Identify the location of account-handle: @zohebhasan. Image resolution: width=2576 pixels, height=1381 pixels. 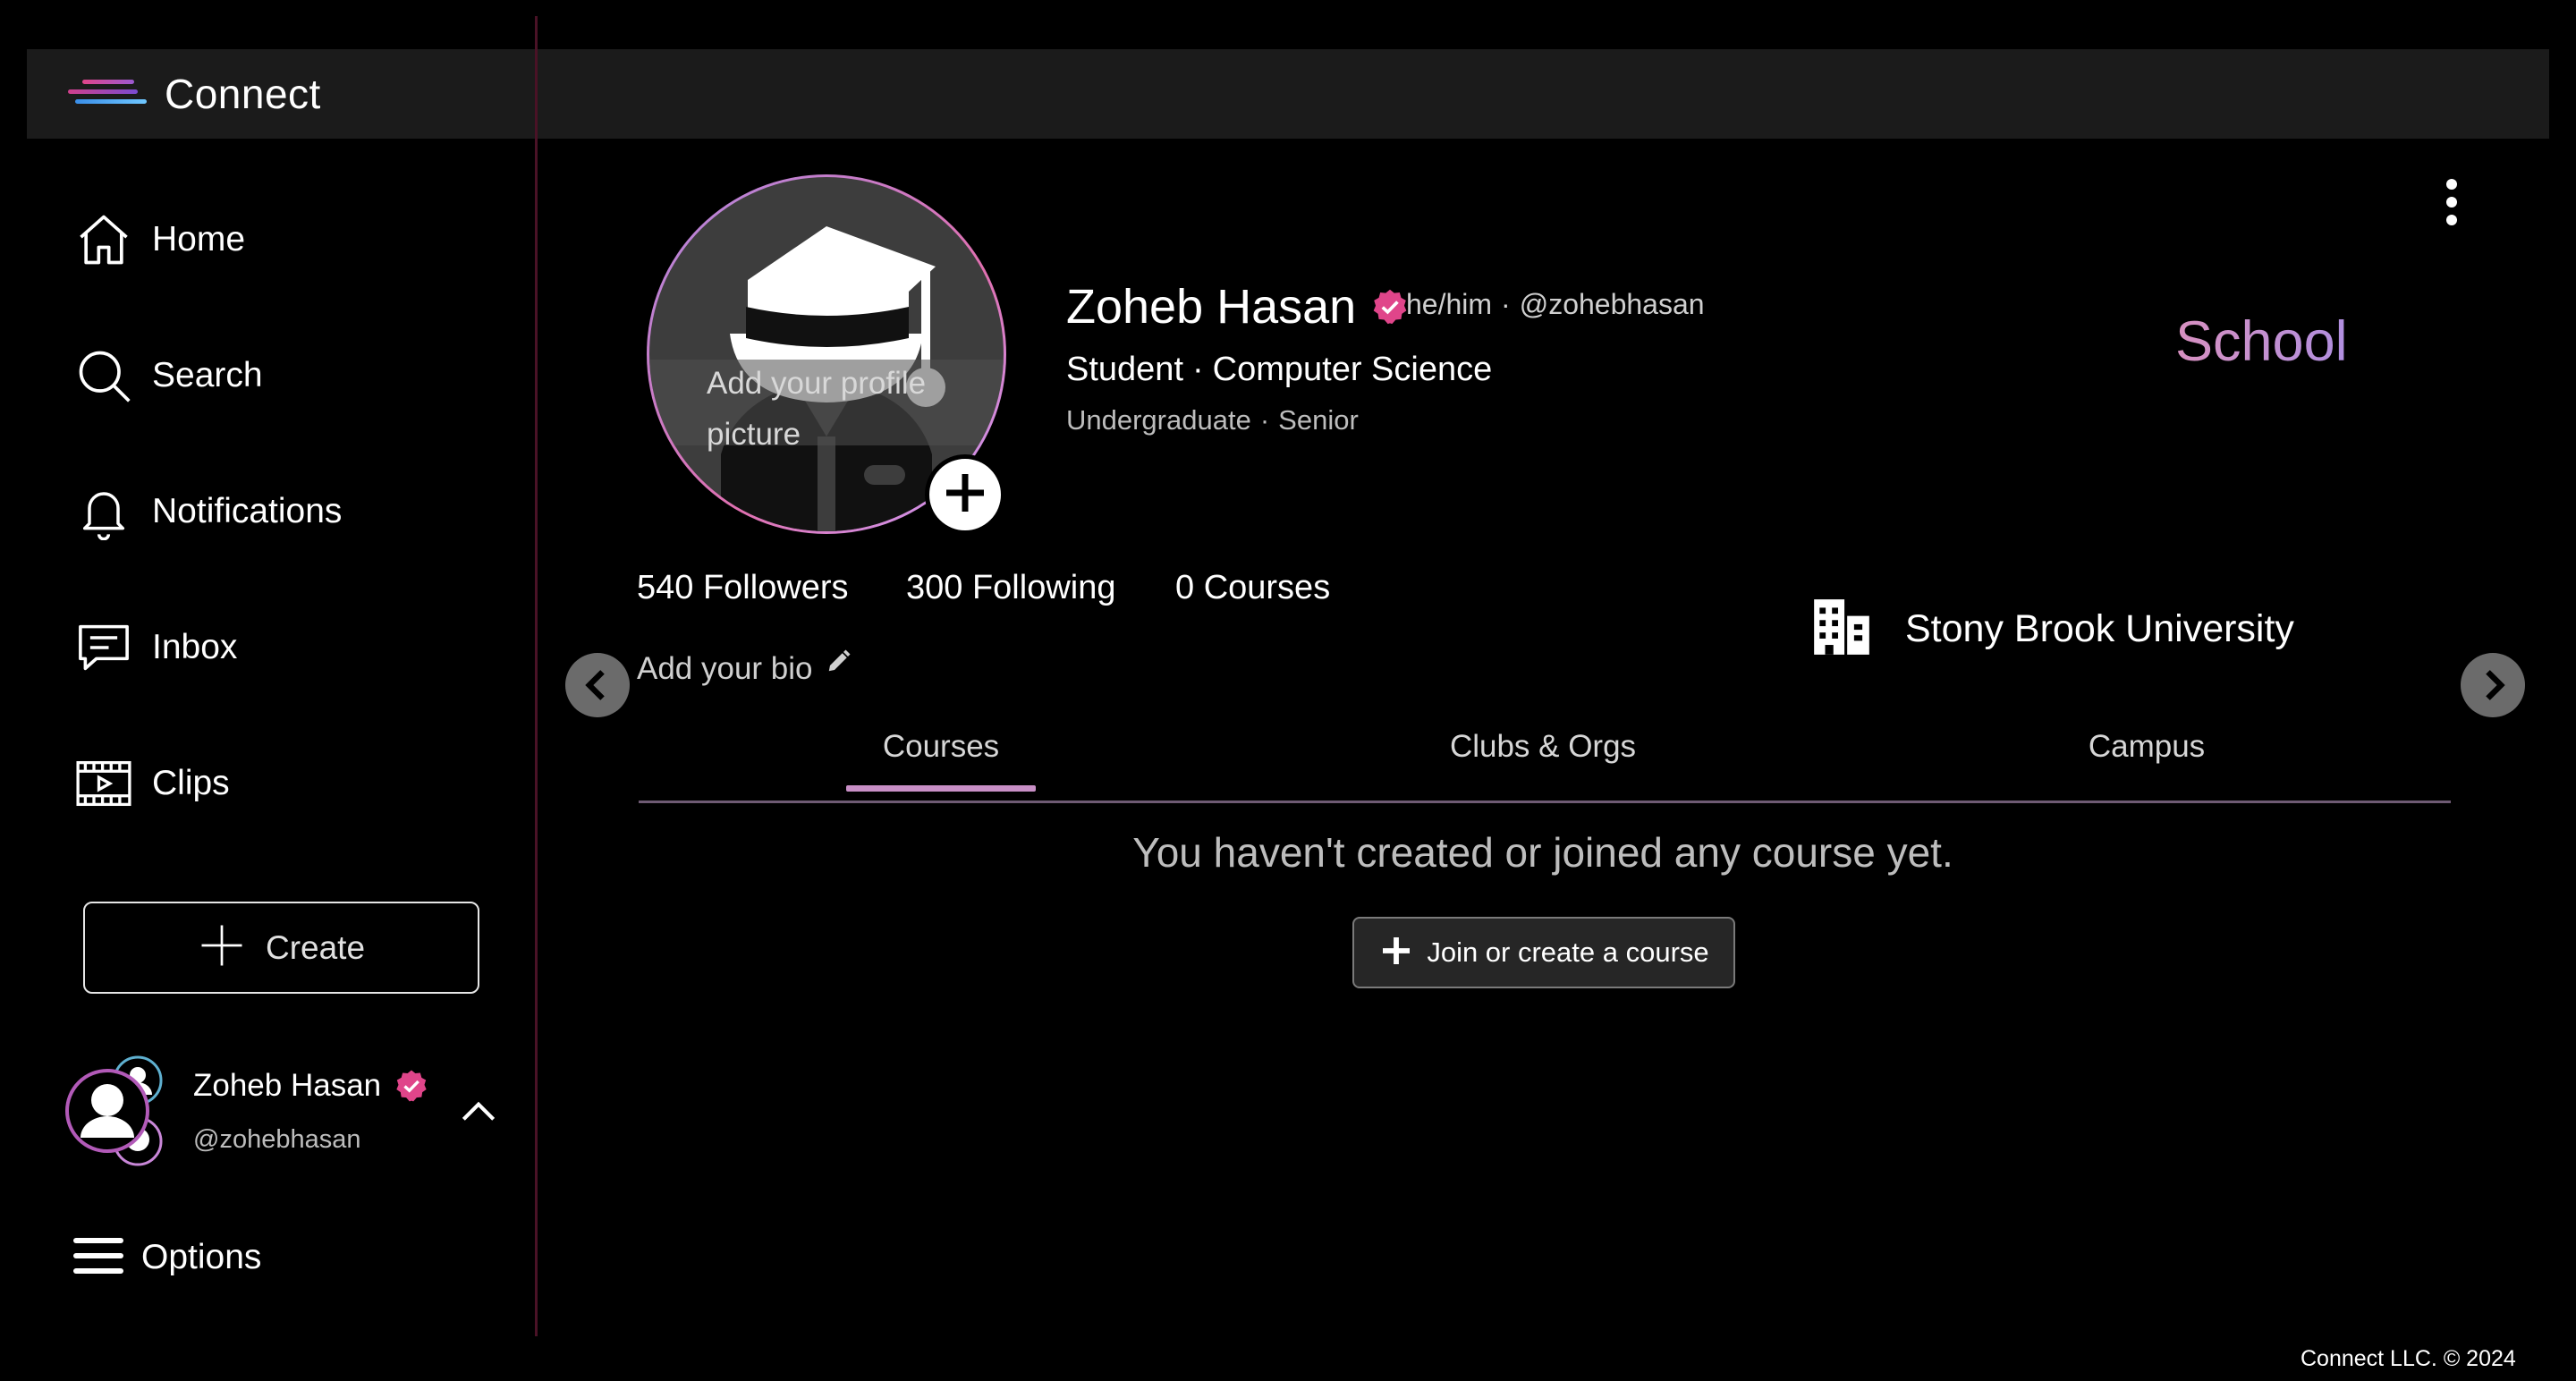
(277, 1139).